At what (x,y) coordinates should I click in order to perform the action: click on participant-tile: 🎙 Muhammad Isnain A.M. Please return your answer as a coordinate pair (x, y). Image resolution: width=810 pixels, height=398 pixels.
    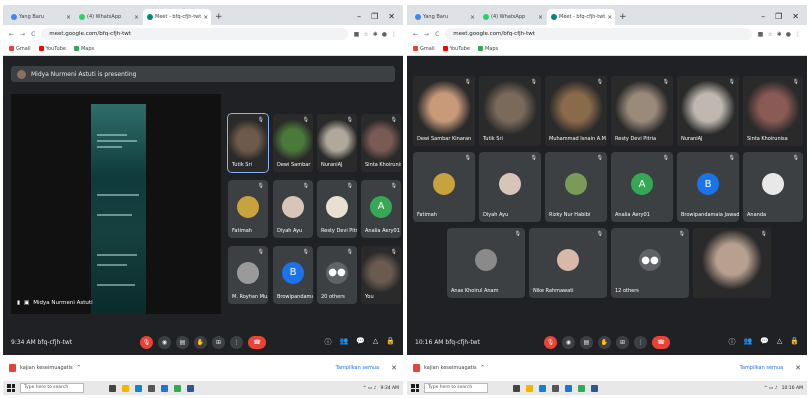
    Looking at the image, I should click on (576, 111).